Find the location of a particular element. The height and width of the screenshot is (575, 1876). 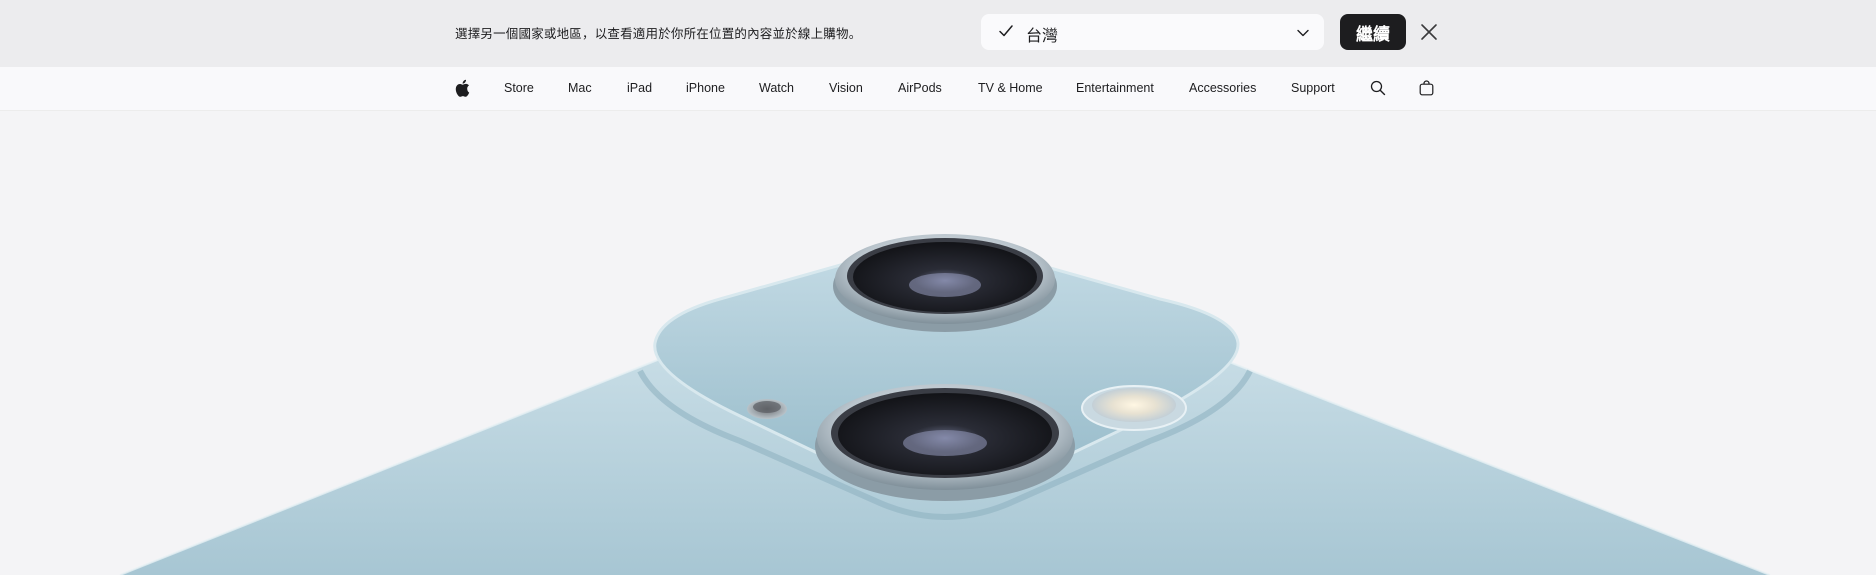

nav-item-accessories: Accessories is located at coordinates (1222, 88).